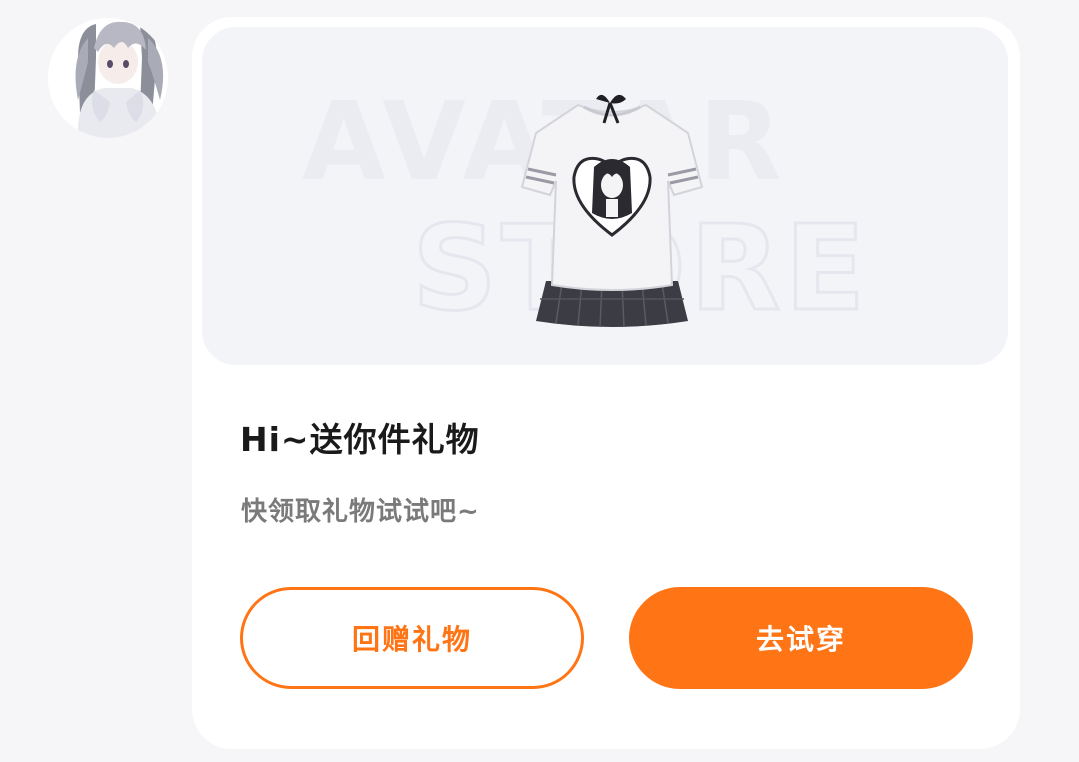 This screenshot has height=762, width=1079. I want to click on try-on-button: 去试穿, so click(801, 638).